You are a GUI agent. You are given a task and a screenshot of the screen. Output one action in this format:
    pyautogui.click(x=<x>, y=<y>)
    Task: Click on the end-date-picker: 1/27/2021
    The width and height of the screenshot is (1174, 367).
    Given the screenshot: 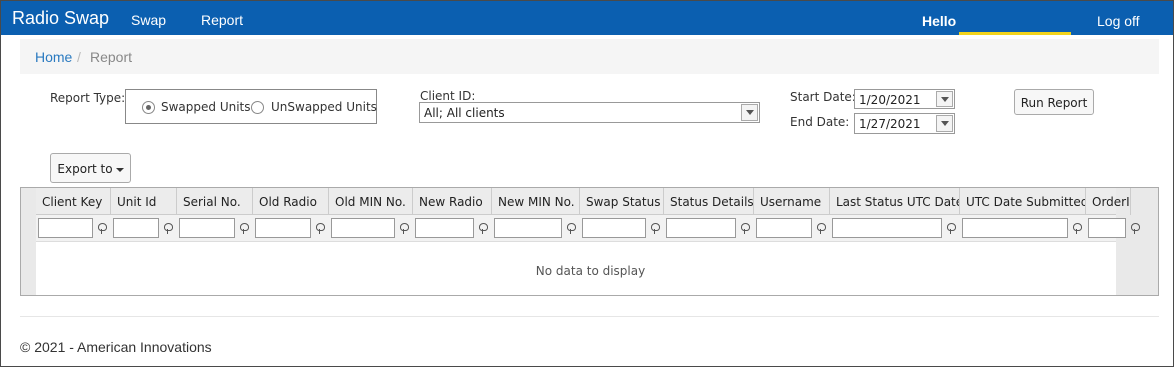 What is the action you would take?
    pyautogui.click(x=904, y=123)
    